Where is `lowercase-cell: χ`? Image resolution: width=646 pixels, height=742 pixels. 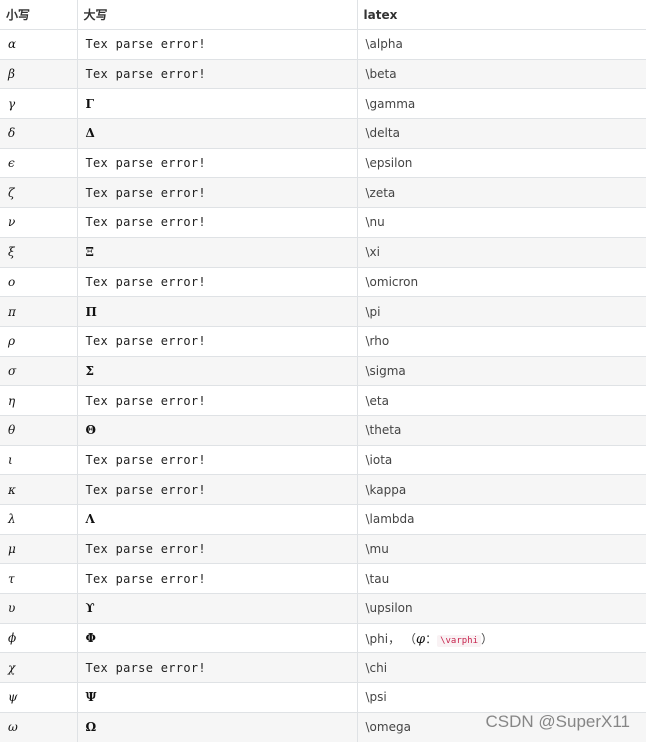
lowercase-cell: χ is located at coordinates (39, 667).